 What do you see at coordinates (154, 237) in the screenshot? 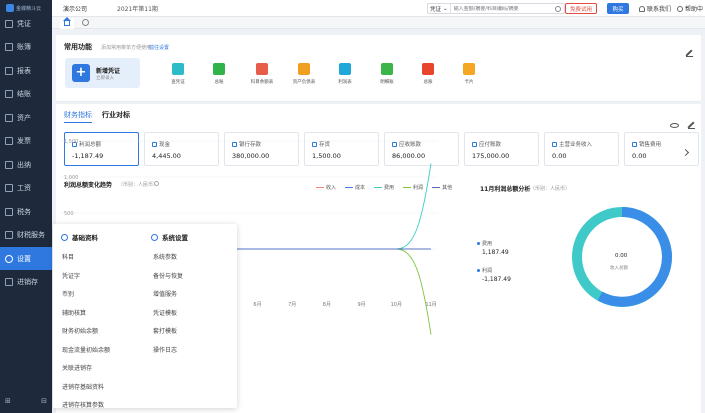
I see `system-settings-icon` at bounding box center [154, 237].